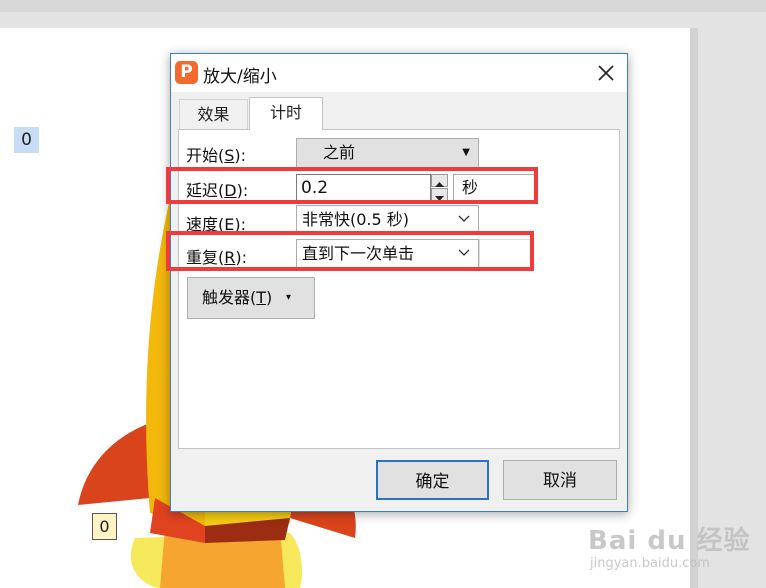 The height and width of the screenshot is (588, 766). What do you see at coordinates (432, 480) in the screenshot?
I see `ok-button: 确定` at bounding box center [432, 480].